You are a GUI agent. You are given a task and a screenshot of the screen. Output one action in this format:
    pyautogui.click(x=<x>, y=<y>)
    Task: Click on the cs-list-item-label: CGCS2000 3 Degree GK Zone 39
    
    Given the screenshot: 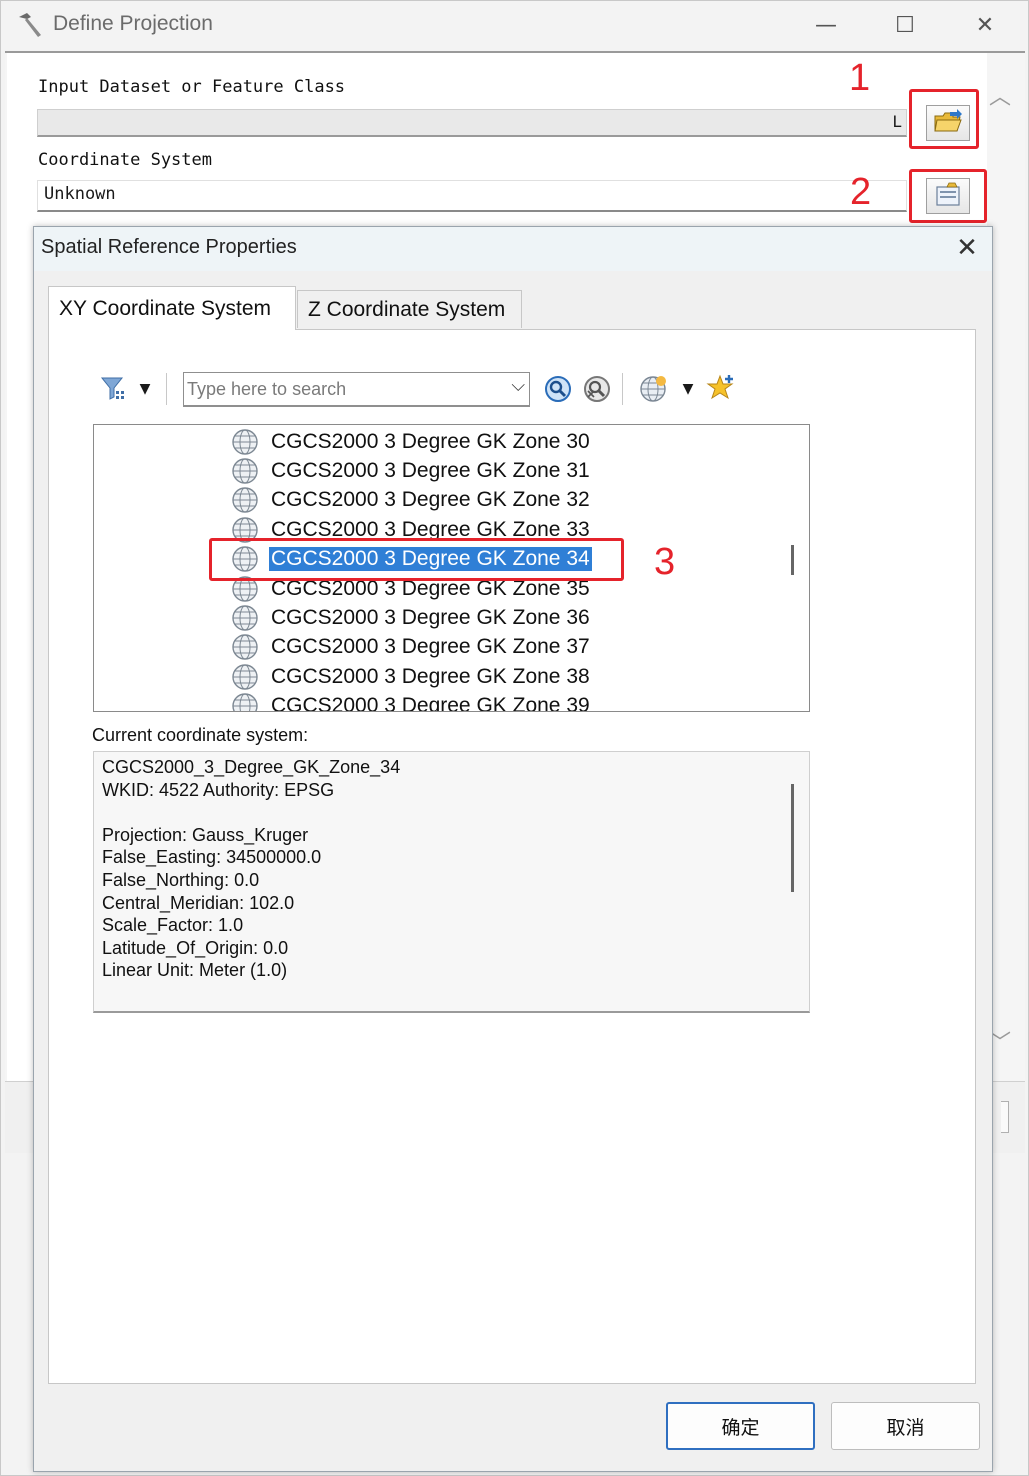 What is the action you would take?
    pyautogui.click(x=430, y=703)
    